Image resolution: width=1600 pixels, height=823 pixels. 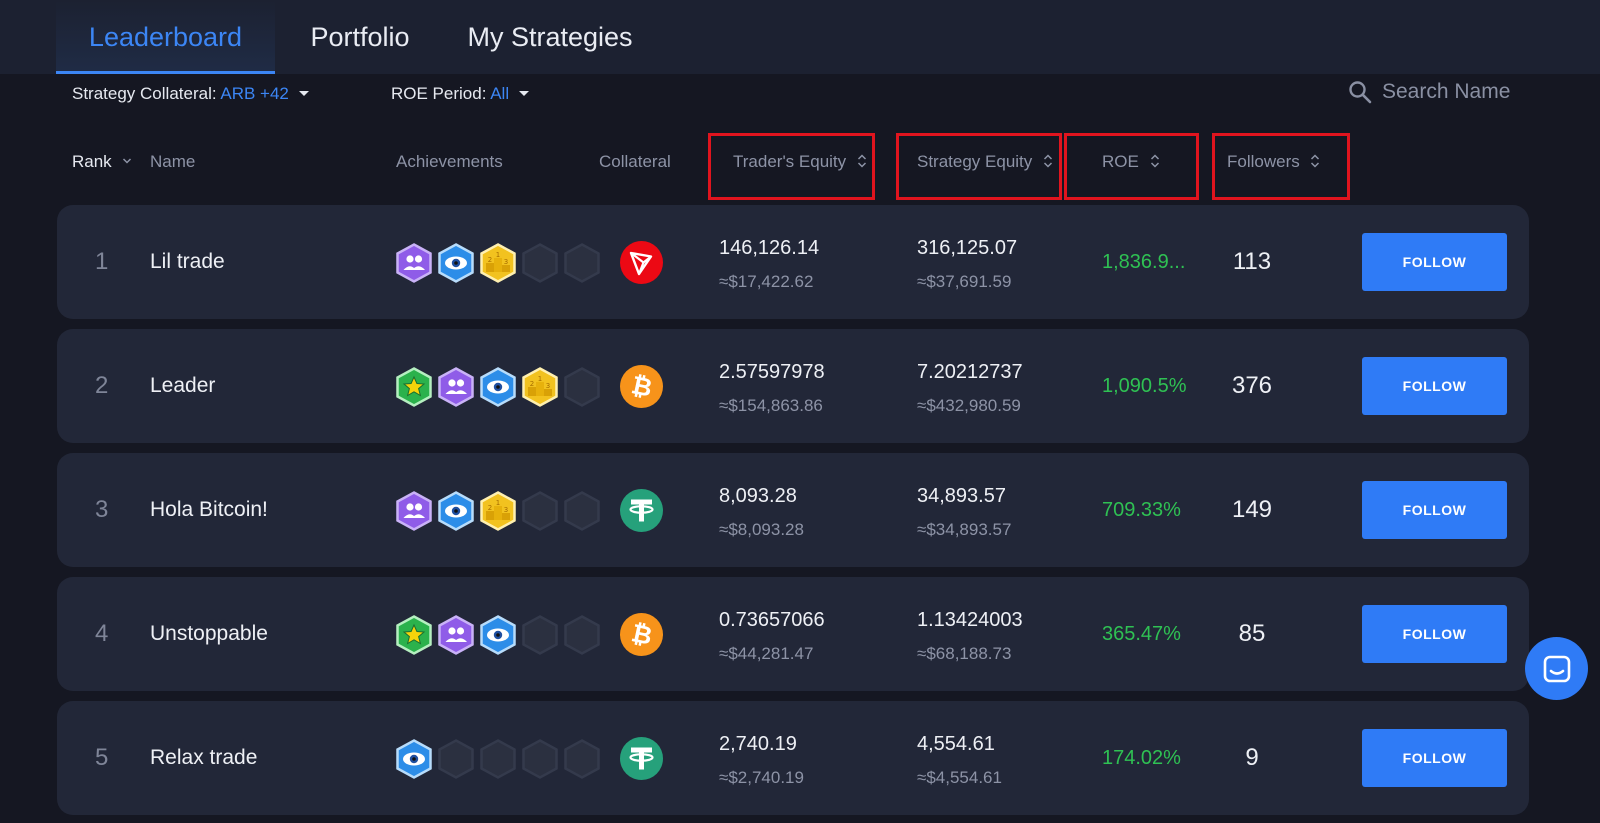 I want to click on trader-name: Relax trade, so click(x=203, y=758).